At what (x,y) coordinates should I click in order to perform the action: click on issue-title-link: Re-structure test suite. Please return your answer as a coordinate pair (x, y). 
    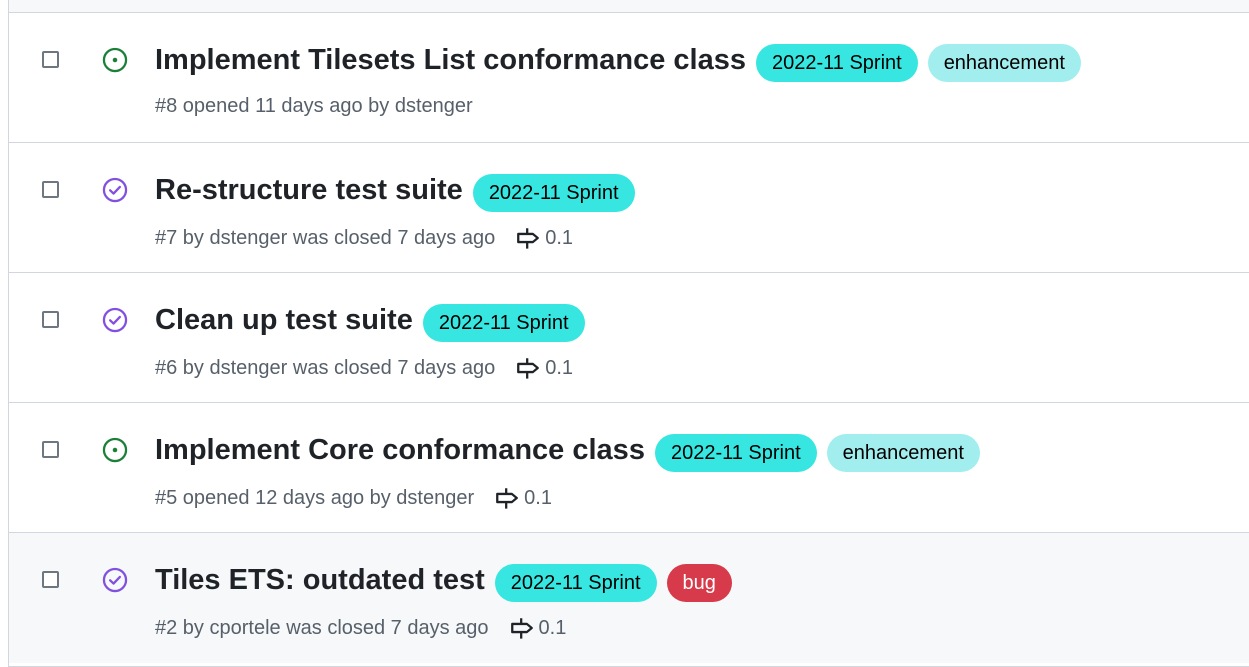
    Looking at the image, I should click on (309, 190).